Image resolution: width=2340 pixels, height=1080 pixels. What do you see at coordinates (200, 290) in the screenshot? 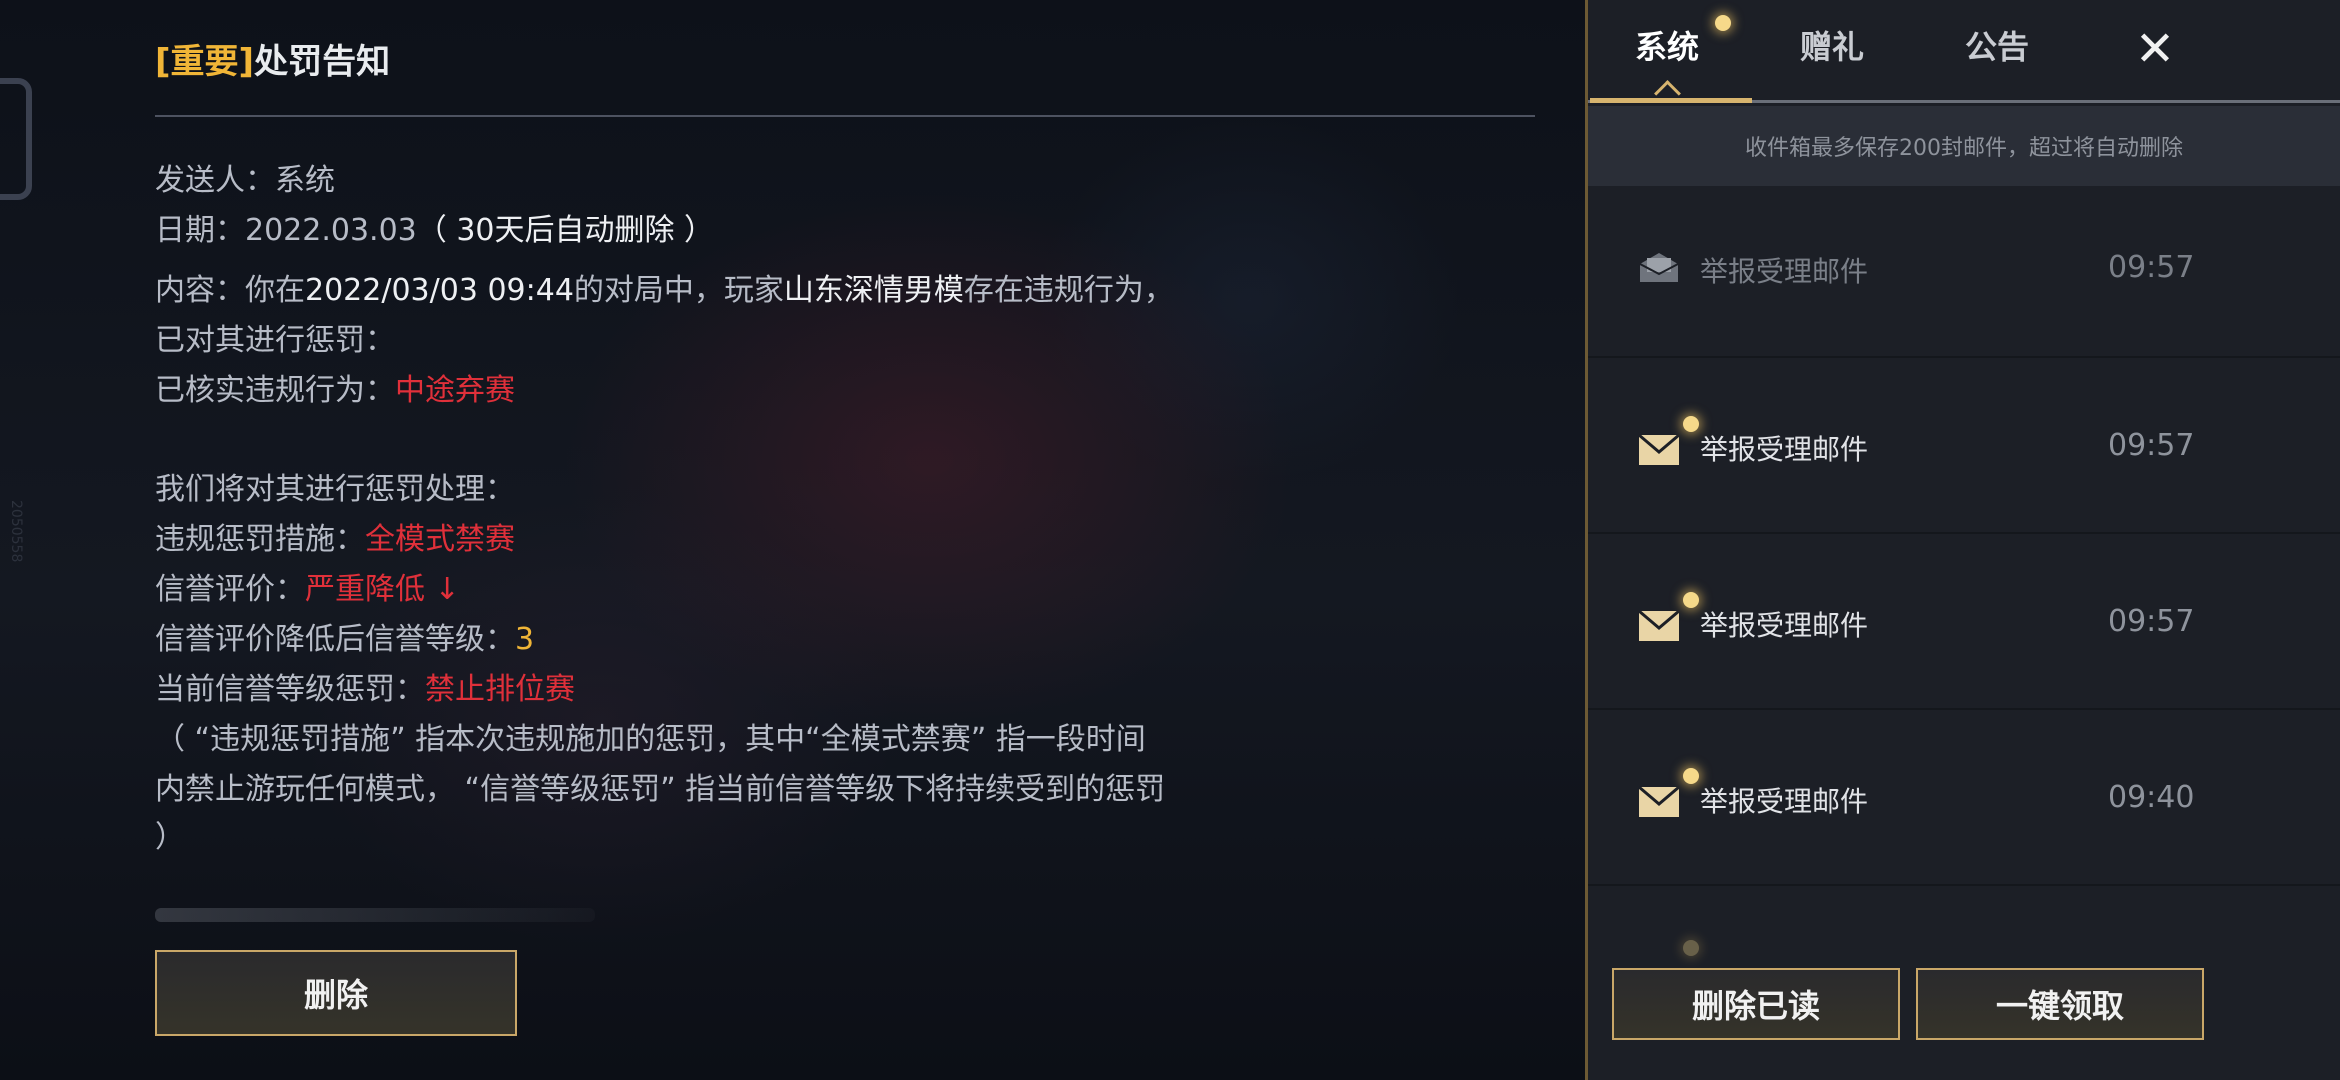
I see `content-label: 内容：` at bounding box center [200, 290].